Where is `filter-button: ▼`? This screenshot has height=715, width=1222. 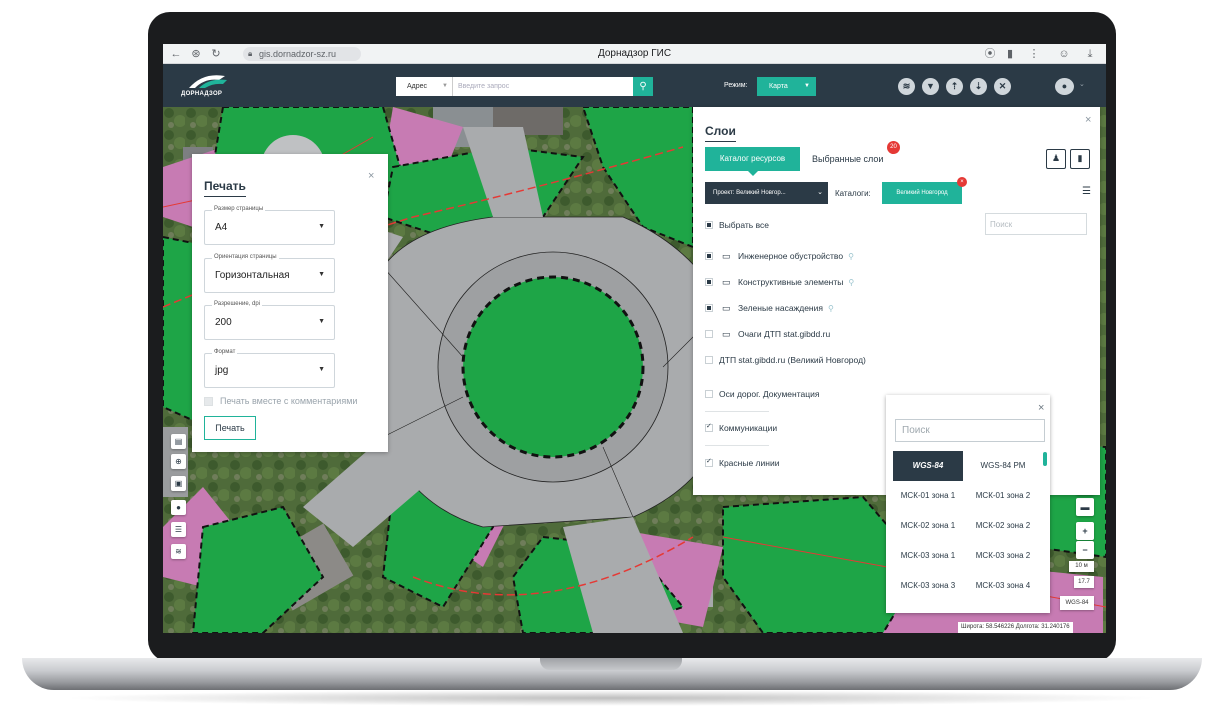
filter-button: ▼ is located at coordinates (930, 86).